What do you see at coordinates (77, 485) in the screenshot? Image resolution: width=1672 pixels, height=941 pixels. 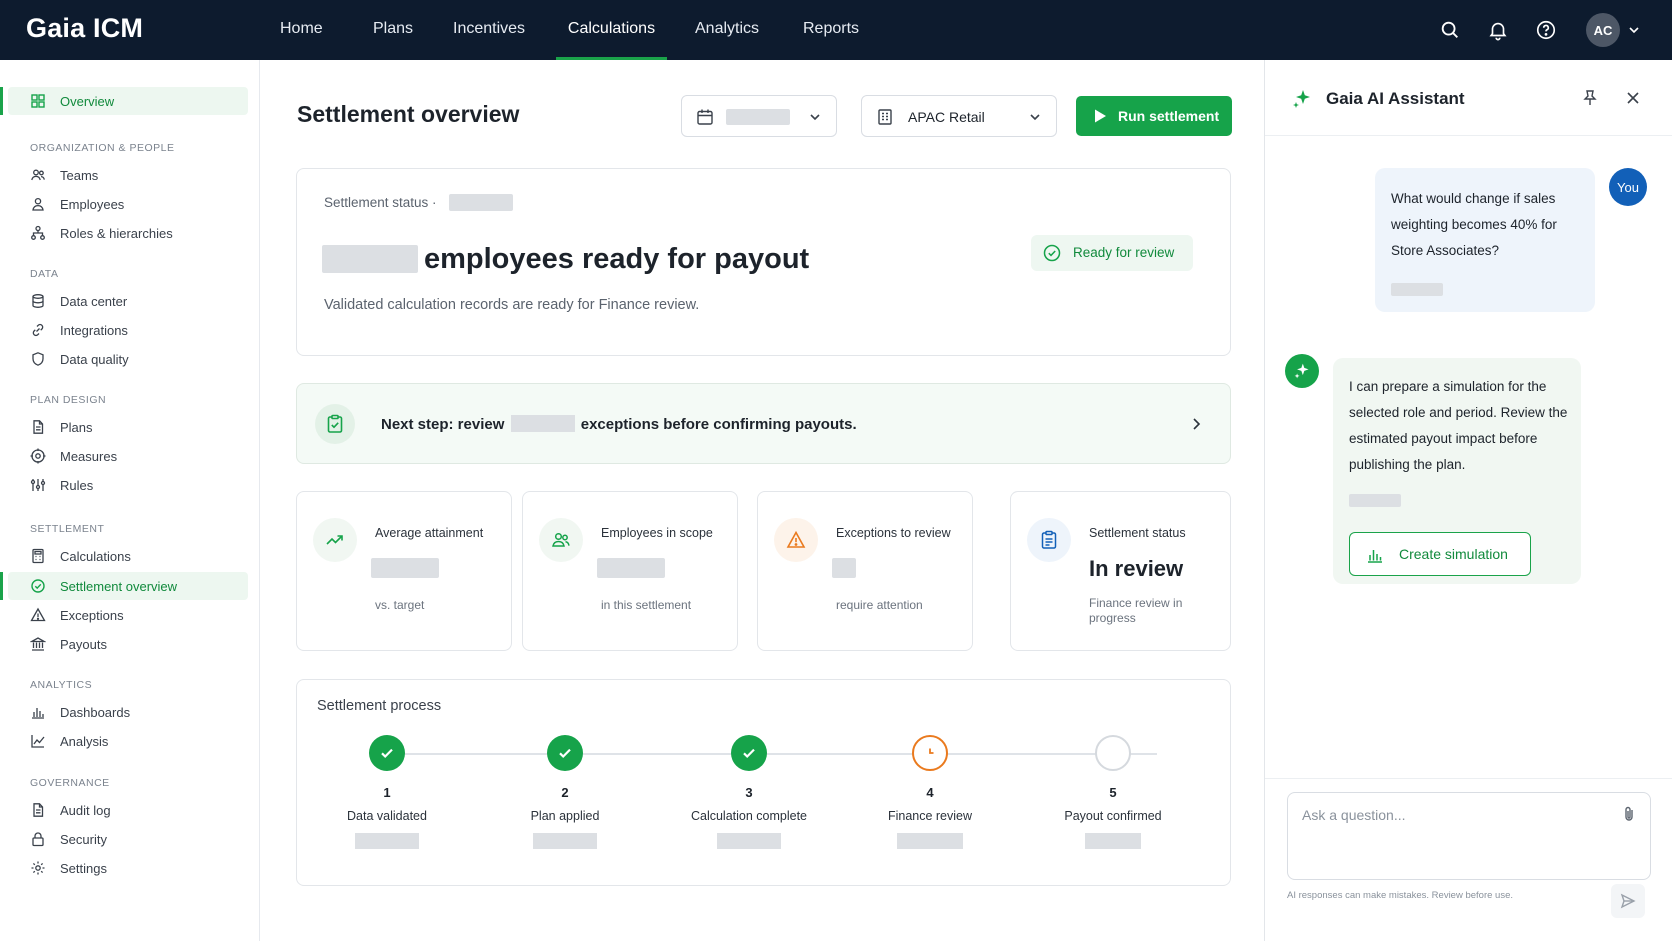 I see `sidebar-item-label: Rules` at bounding box center [77, 485].